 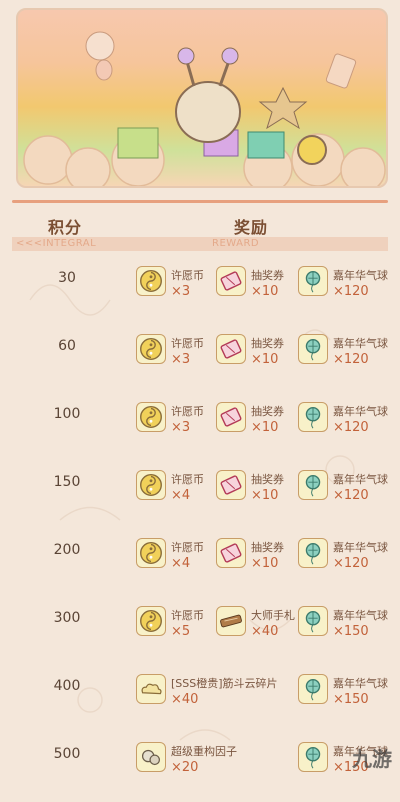 What do you see at coordinates (200, 427) in the screenshot?
I see `reward-row: 100 许愿币 ×3 抽奖券 ×10 嘉年华气球 ×120` at bounding box center [200, 427].